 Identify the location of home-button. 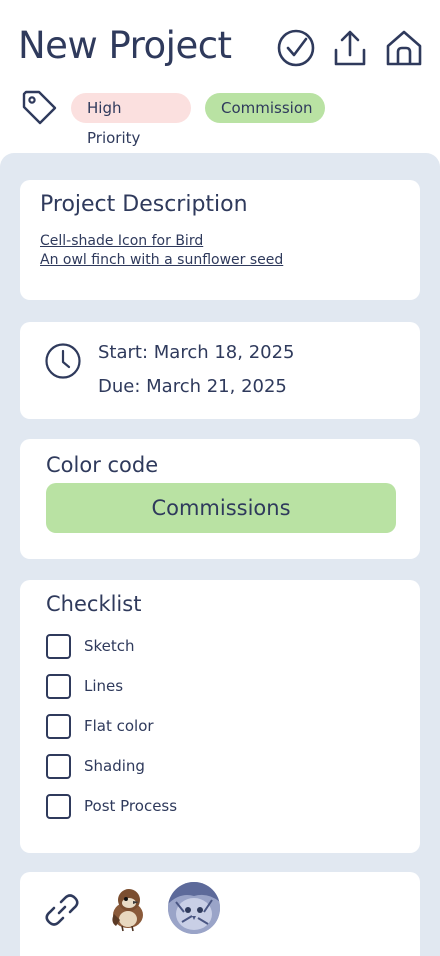
(404, 48).